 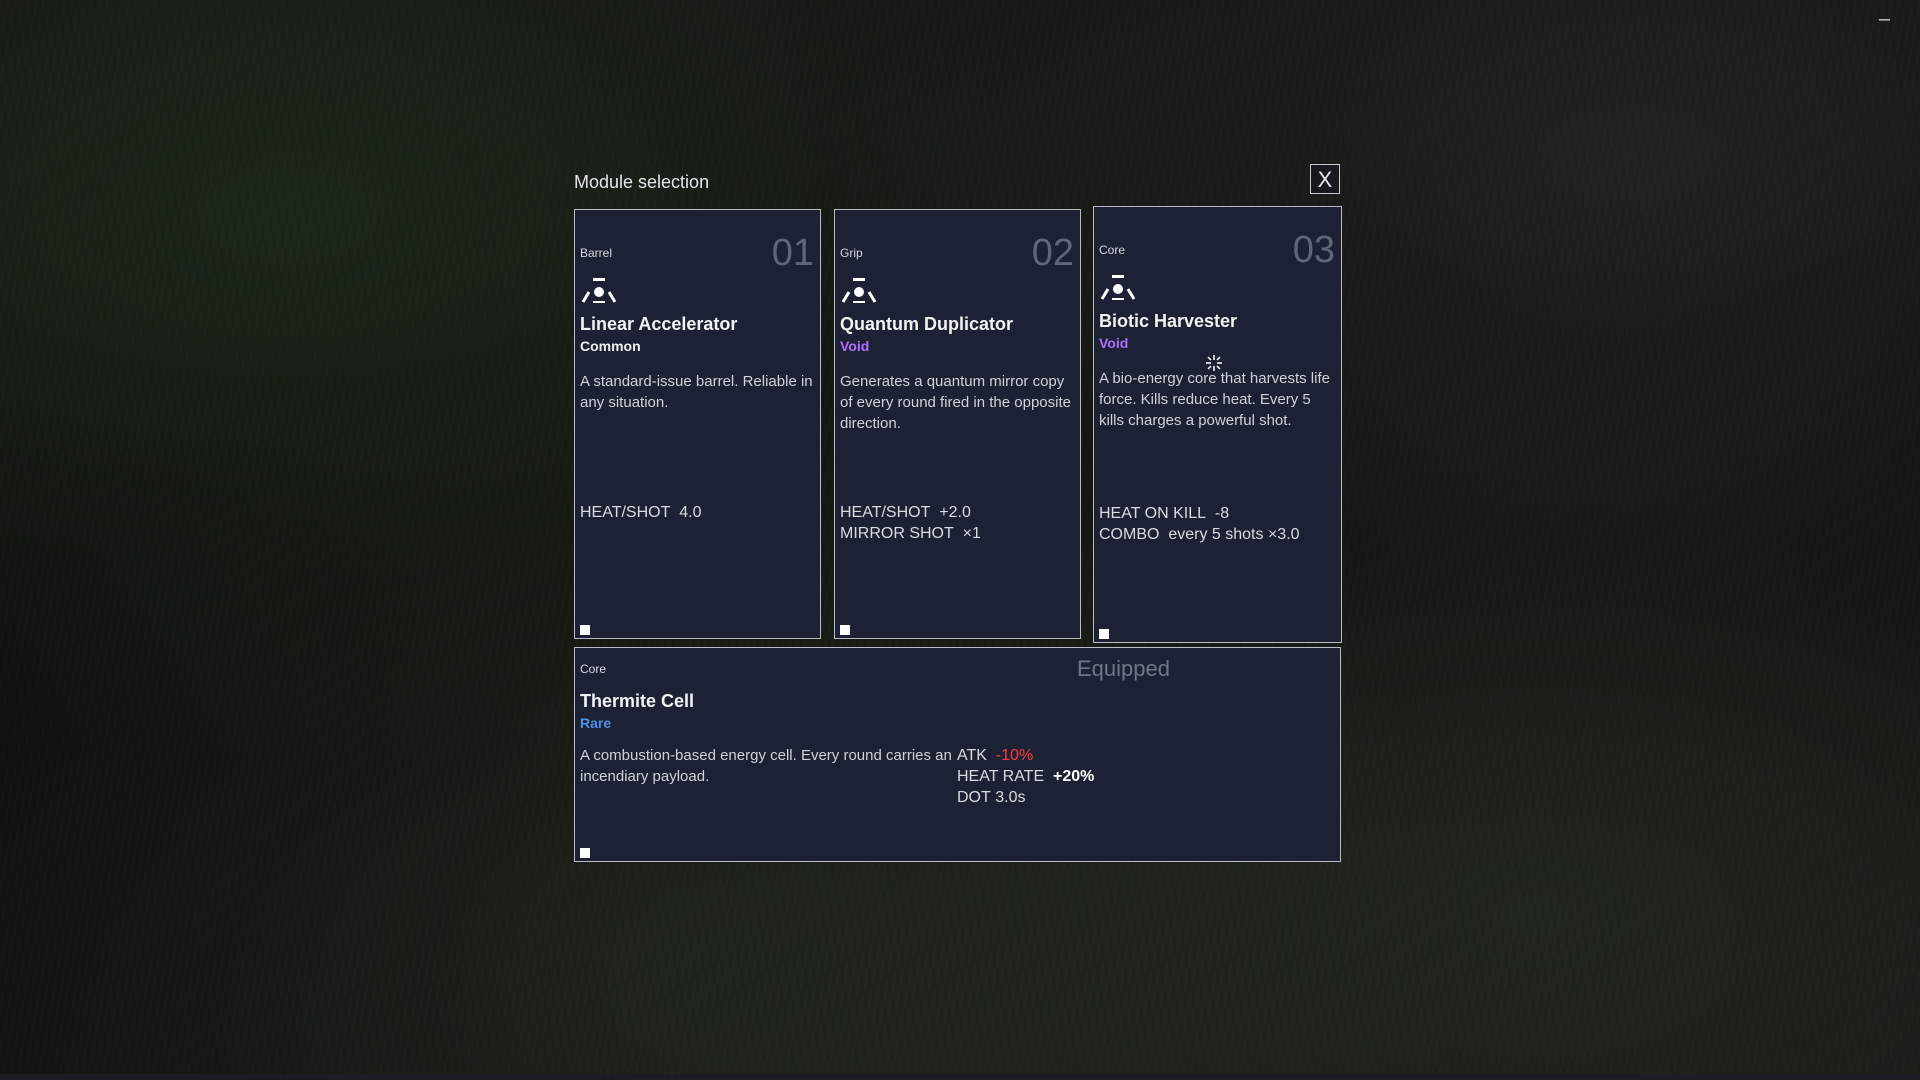 I want to click on stat-line: HEAT/SHOT +2.0, so click(x=905, y=512).